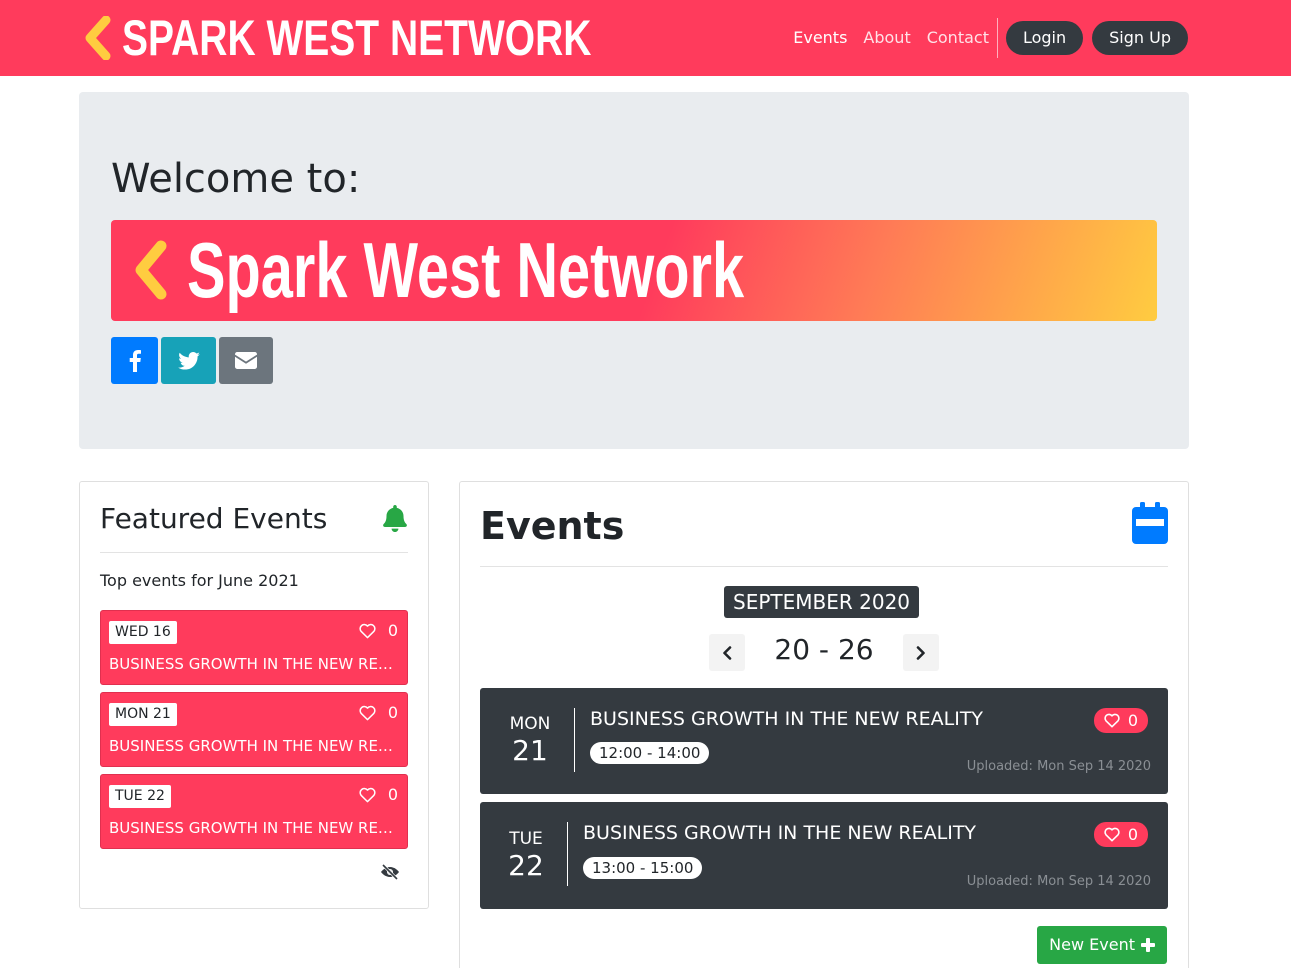 This screenshot has width=1291, height=968. What do you see at coordinates (143, 714) in the screenshot?
I see `event-date-badge: MON 21` at bounding box center [143, 714].